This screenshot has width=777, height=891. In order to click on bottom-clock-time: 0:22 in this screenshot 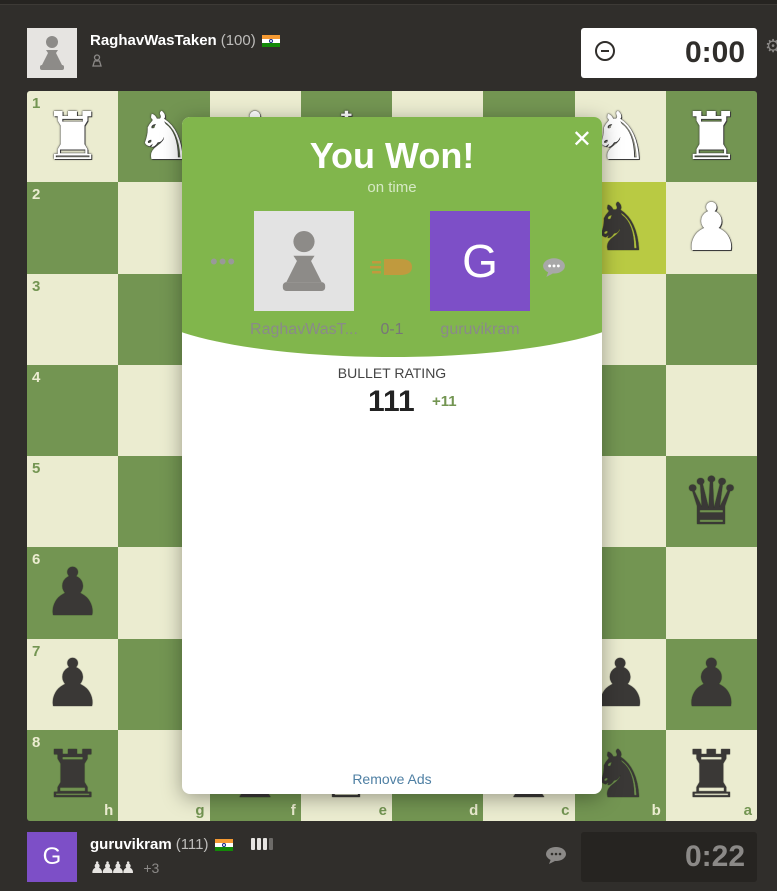, I will do `click(714, 856)`.